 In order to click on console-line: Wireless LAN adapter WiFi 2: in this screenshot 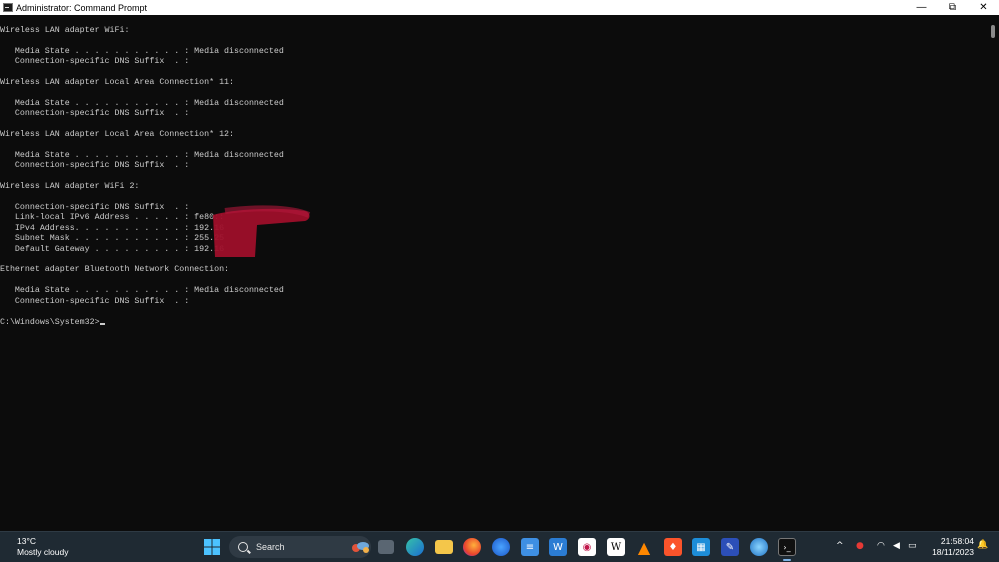, I will do `click(70, 186)`.